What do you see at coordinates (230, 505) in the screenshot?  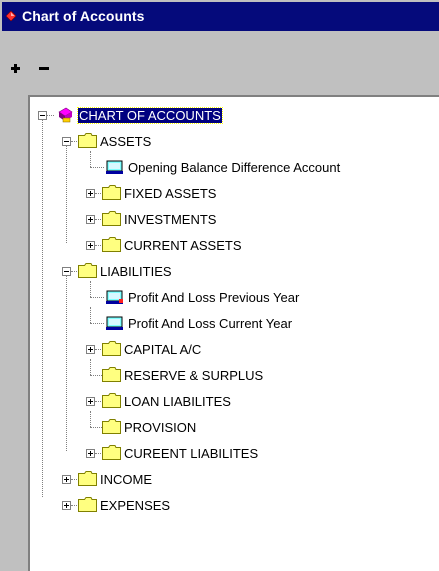 I see `tree-node-expenses: EXPENSES` at bounding box center [230, 505].